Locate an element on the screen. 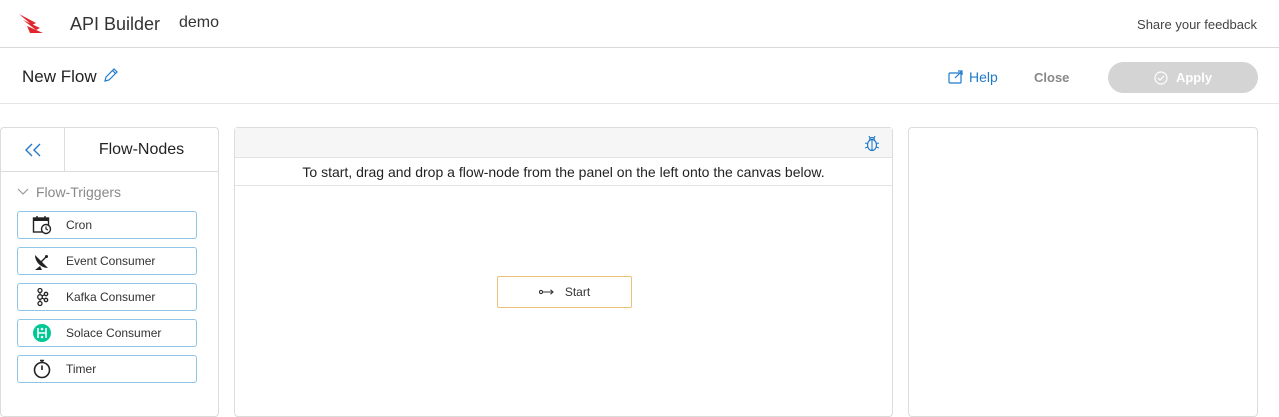 This screenshot has width=1279, height=417. section-label: Flow-Triggers is located at coordinates (79, 192).